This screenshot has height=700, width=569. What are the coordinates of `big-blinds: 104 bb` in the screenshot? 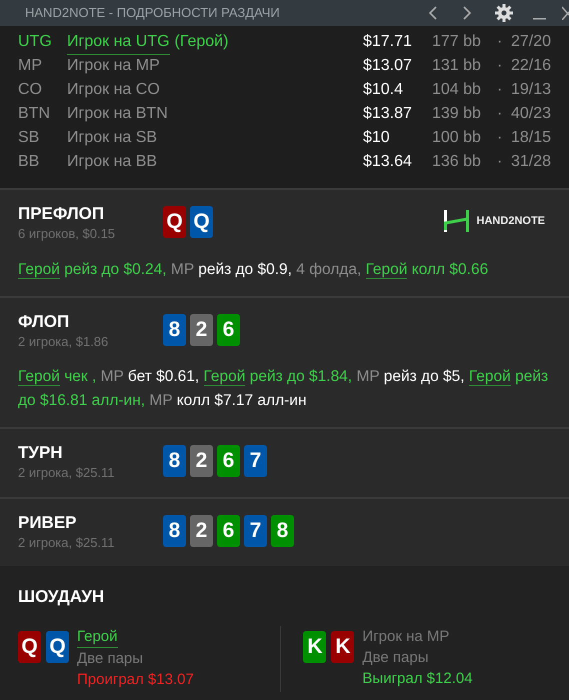 It's located at (457, 90).